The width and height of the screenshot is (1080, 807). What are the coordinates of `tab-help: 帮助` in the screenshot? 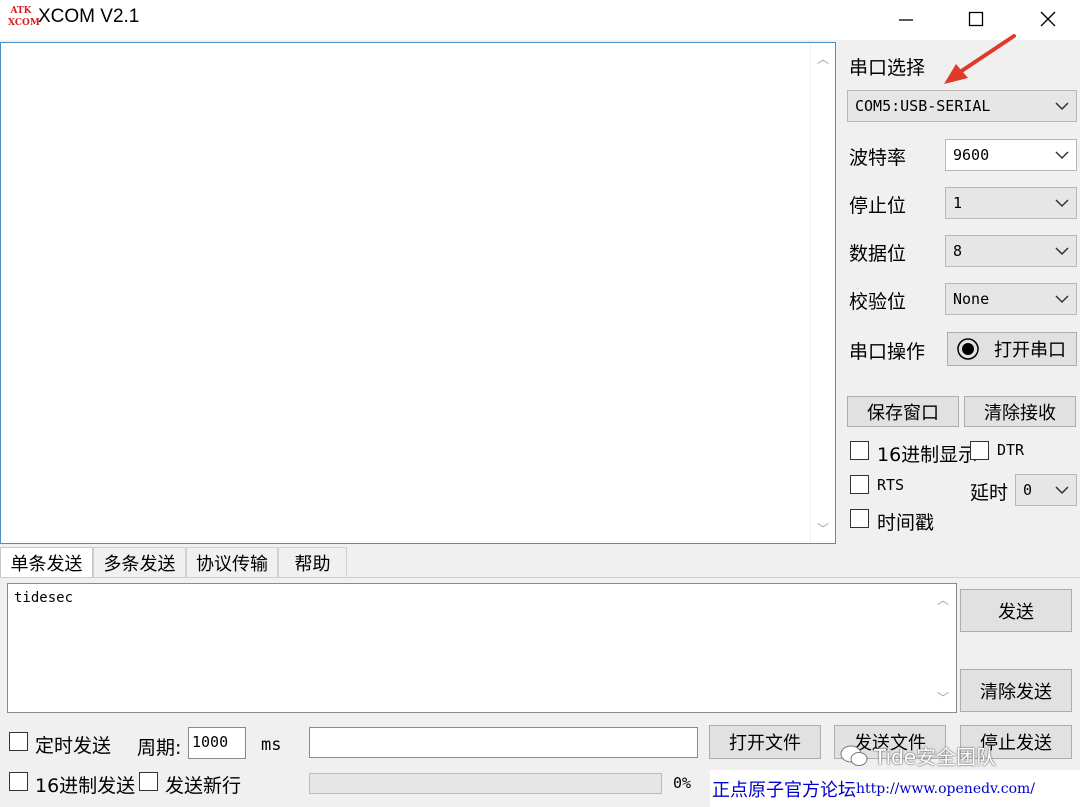 It's located at (312, 562).